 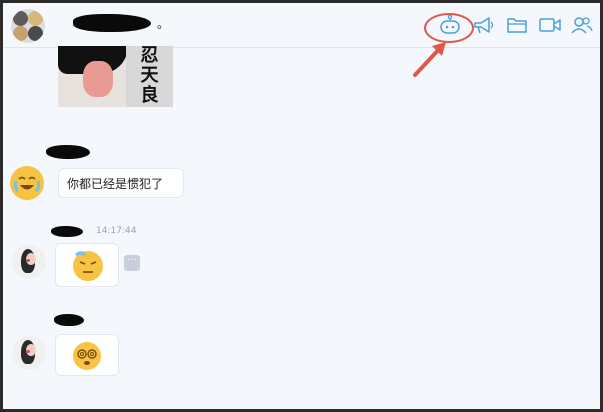 What do you see at coordinates (115, 184) in the screenshot?
I see `message-text: 你都已经是惯犯了` at bounding box center [115, 184].